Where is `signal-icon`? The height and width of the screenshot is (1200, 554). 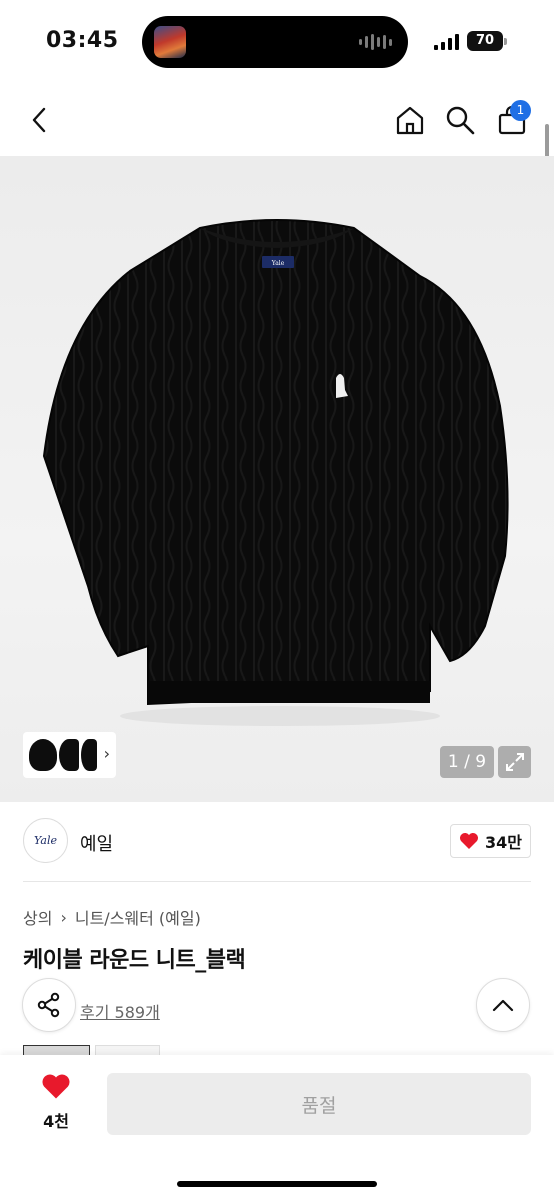
signal-icon is located at coordinates (446, 42).